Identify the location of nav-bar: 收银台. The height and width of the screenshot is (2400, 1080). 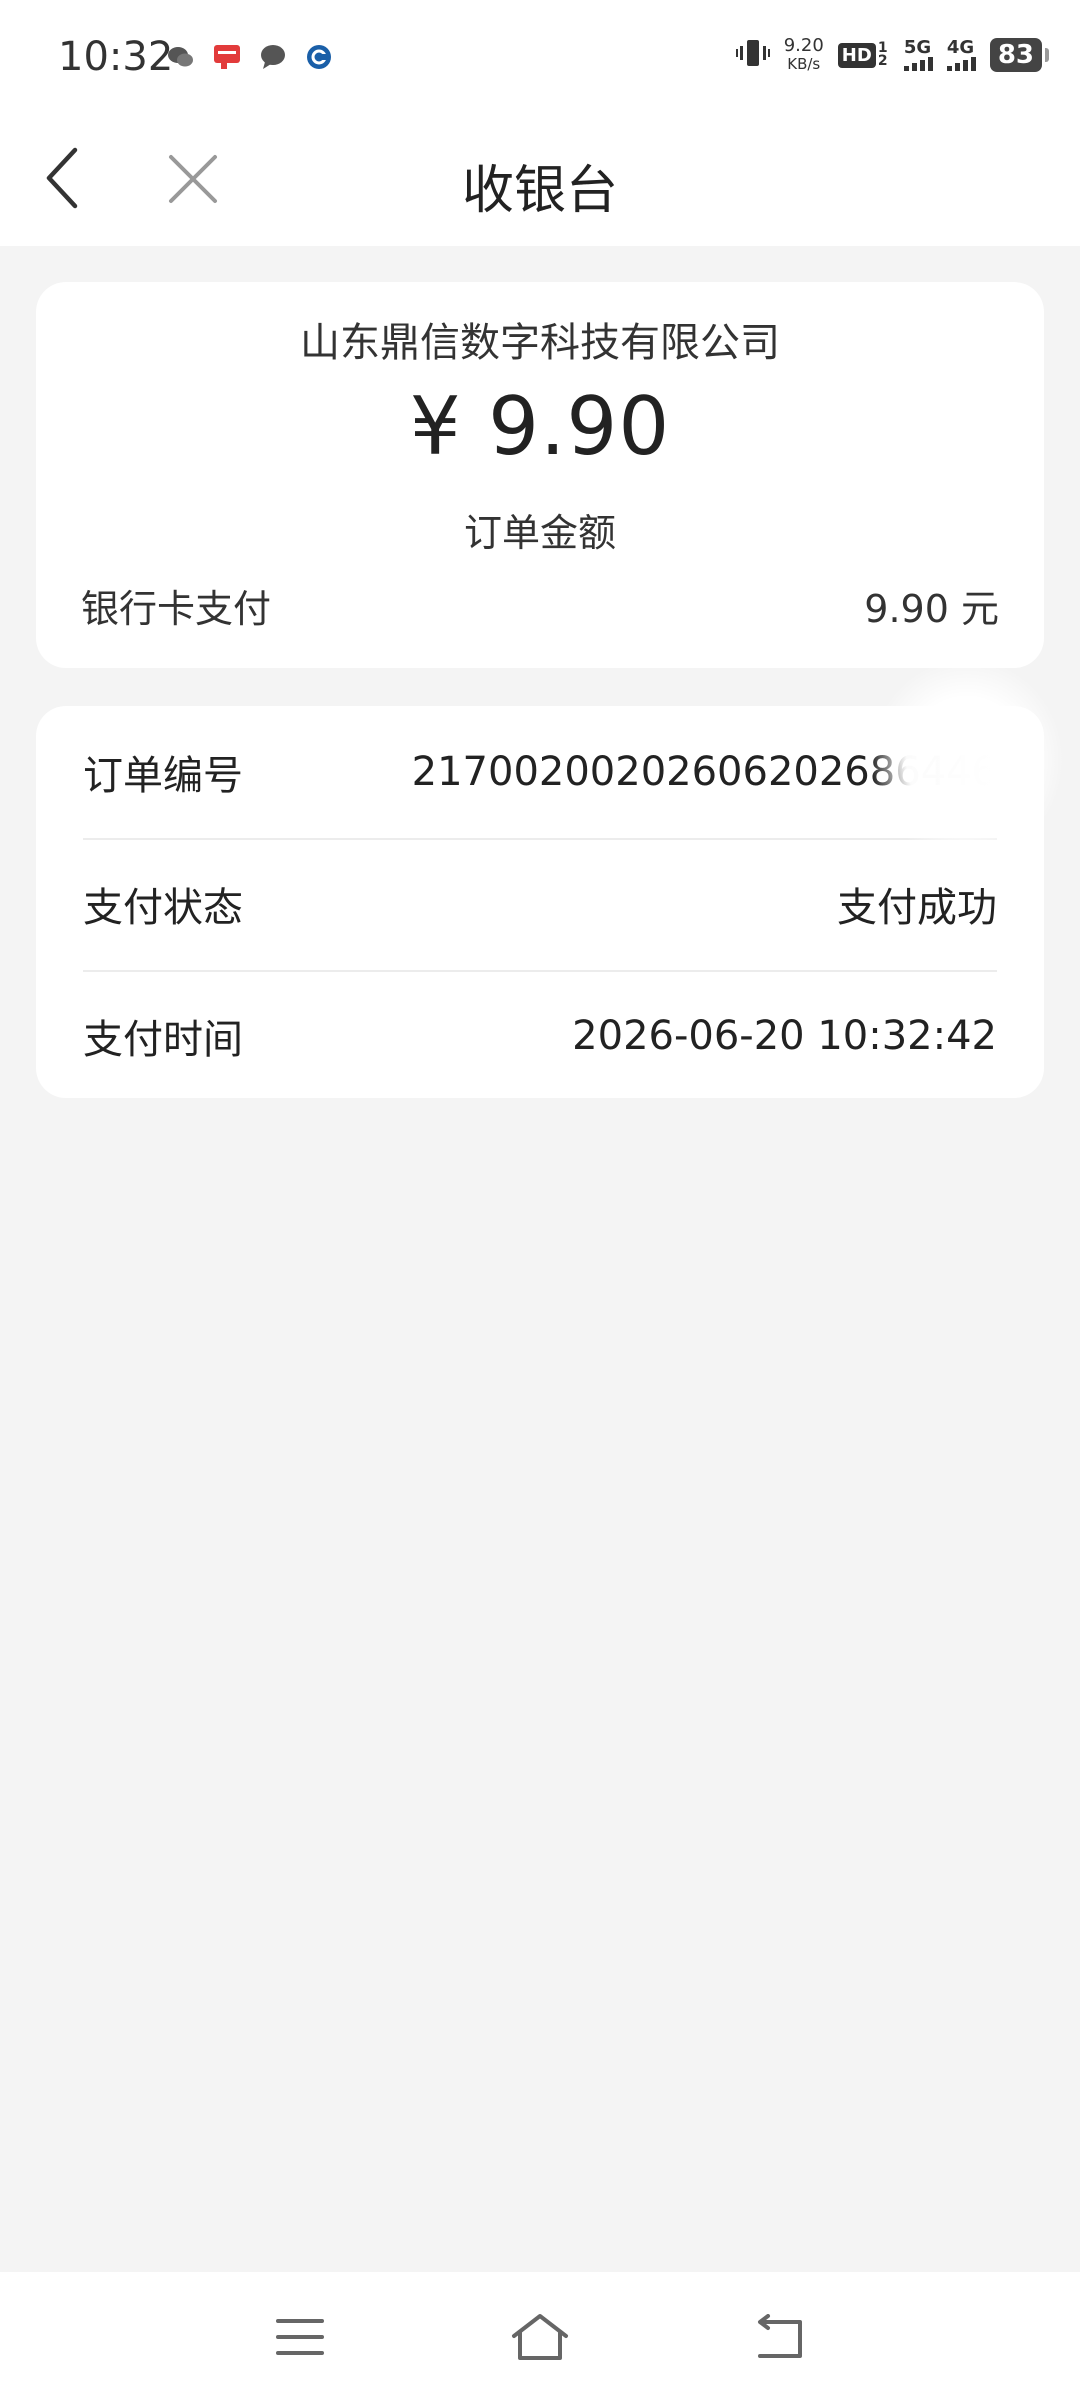
(540, 178).